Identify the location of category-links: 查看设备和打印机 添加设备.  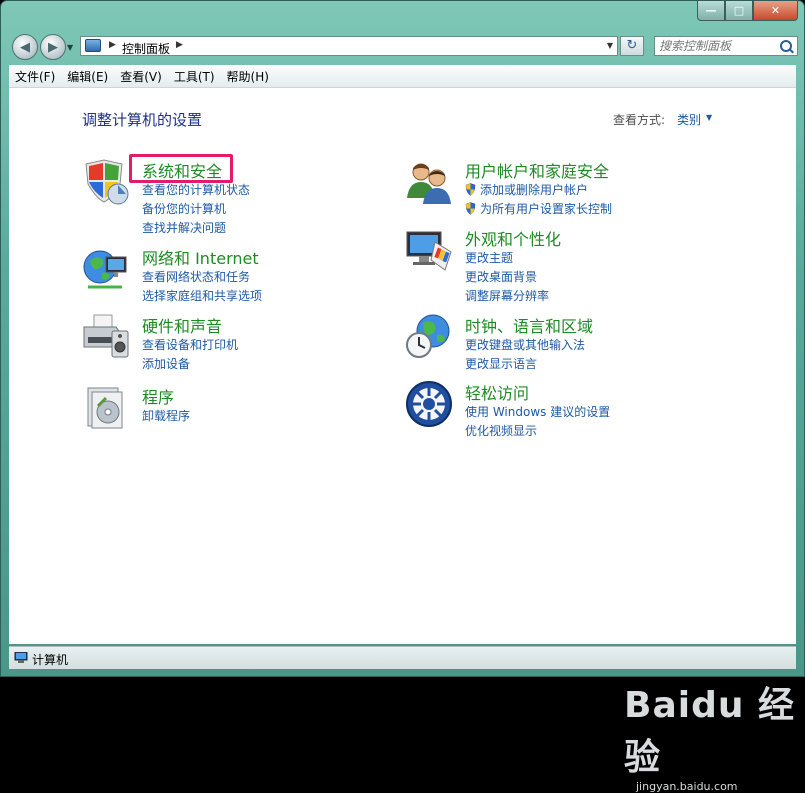
(190, 355).